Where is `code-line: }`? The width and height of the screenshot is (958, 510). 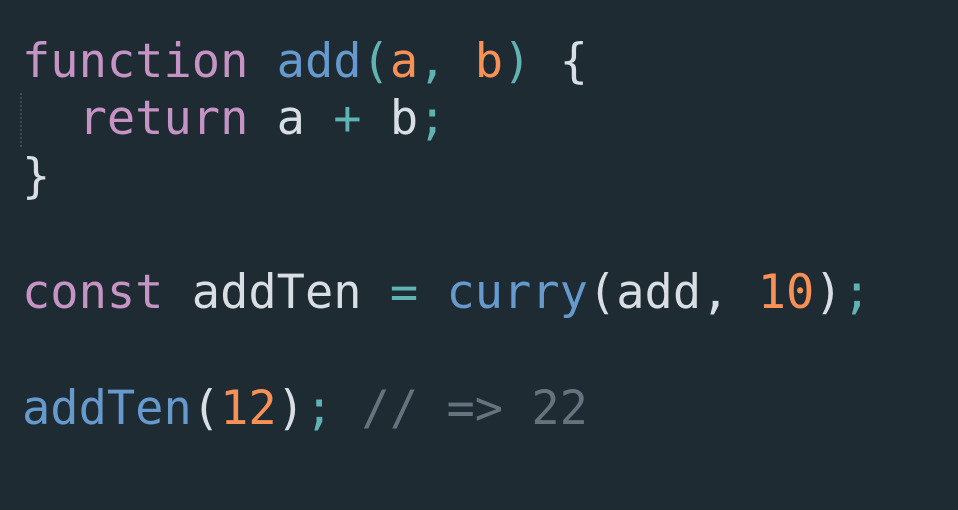
code-line: } is located at coordinates (36, 177).